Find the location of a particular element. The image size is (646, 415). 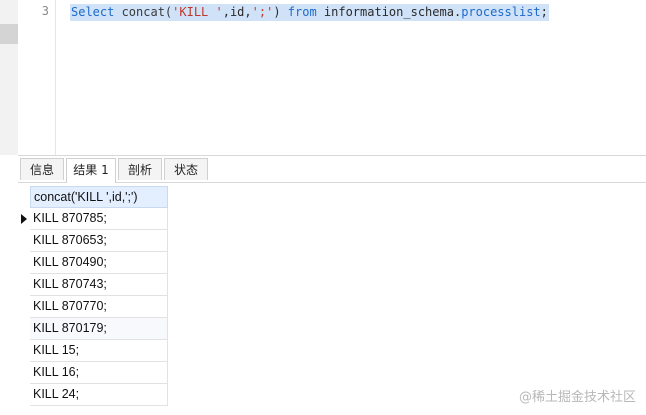

table-row: KILL 870490; is located at coordinates (93, 263).